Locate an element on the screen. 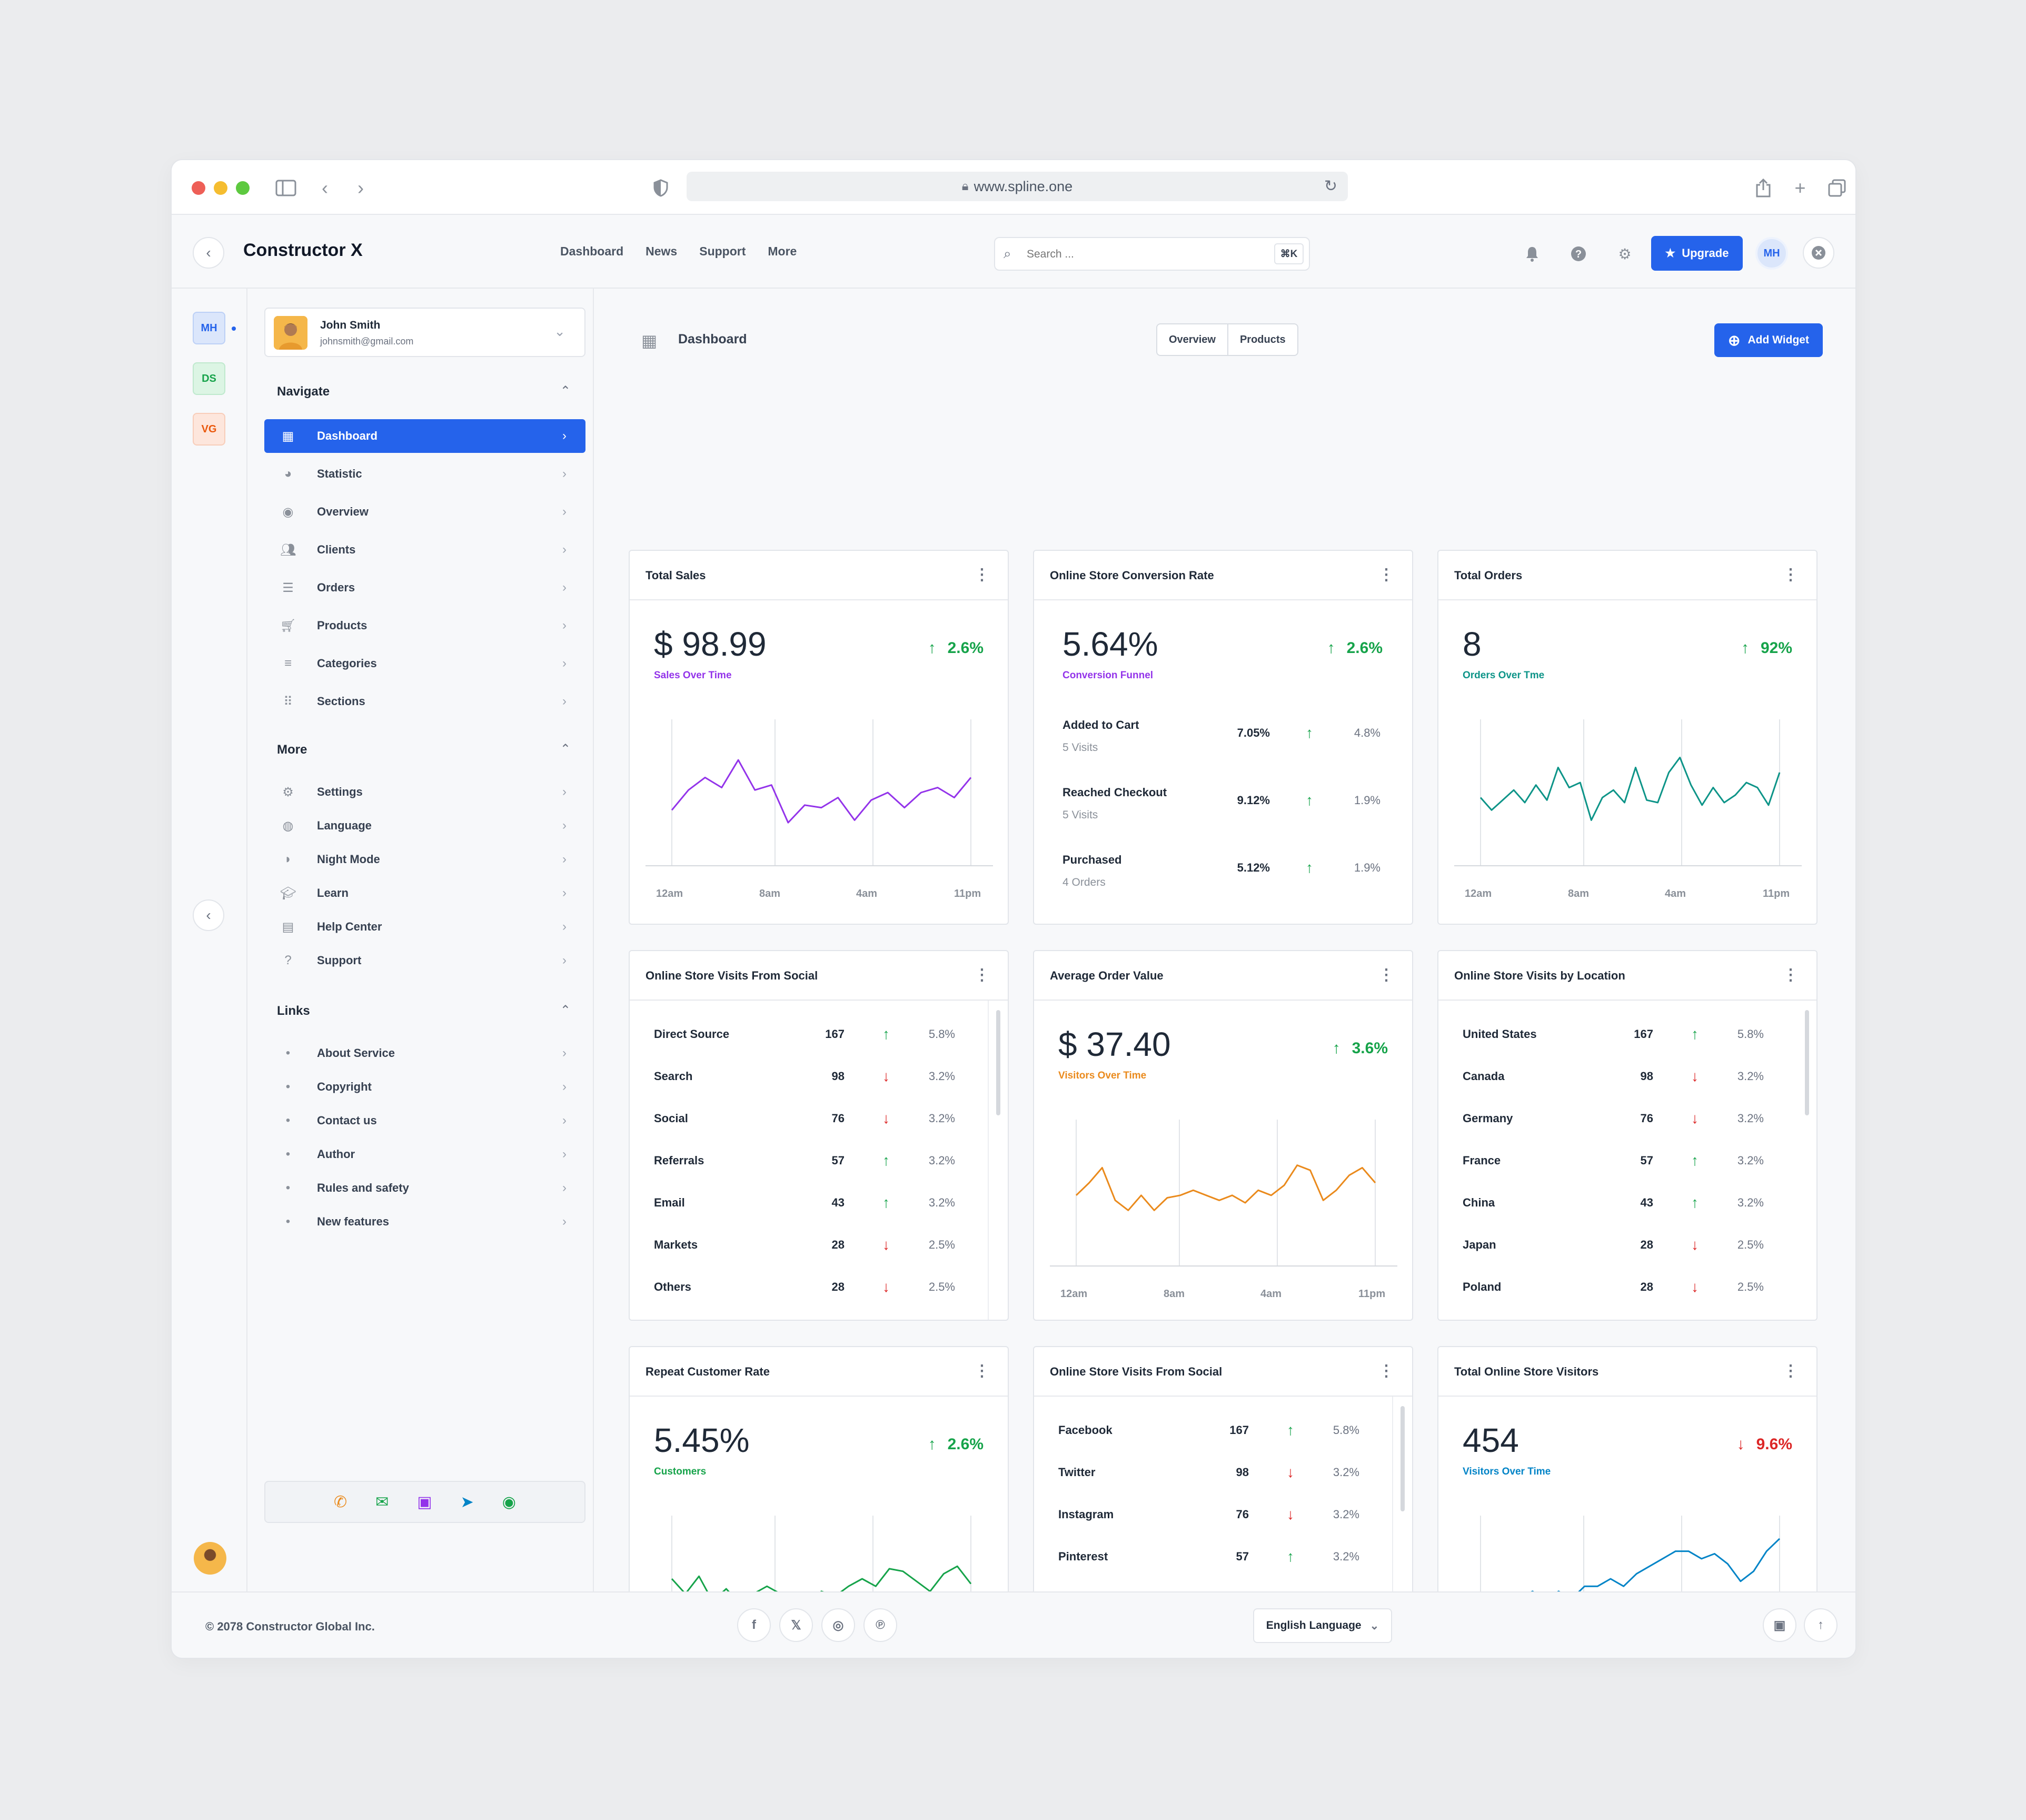 The width and height of the screenshot is (2026, 1820). sidebar-item-overview: ◉ Overview › is located at coordinates (424, 512).